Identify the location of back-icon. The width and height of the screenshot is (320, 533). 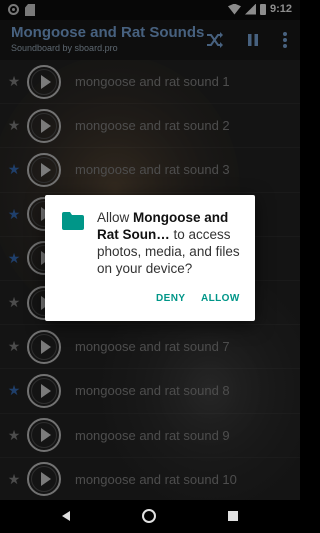
(66, 516).